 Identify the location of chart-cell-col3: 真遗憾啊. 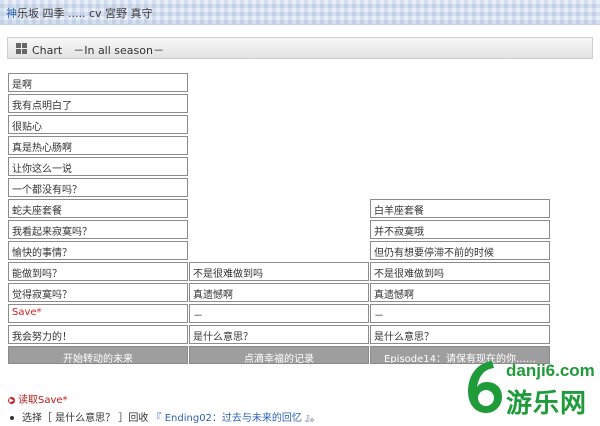
(460, 292).